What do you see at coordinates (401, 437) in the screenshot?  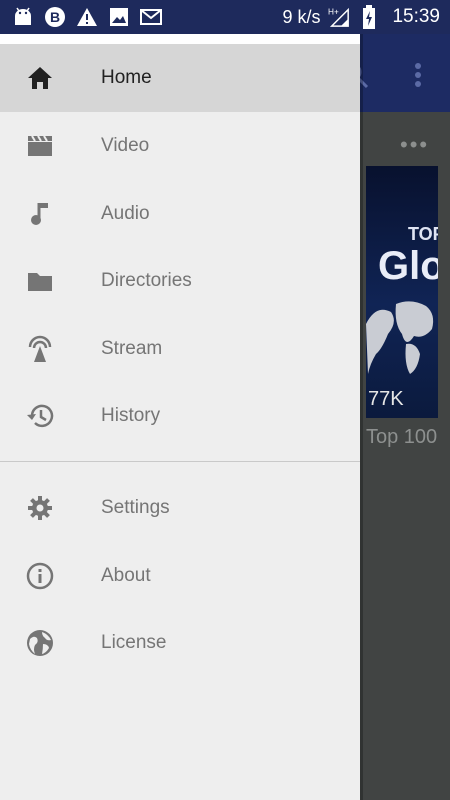 I see `video-title: Top 100` at bounding box center [401, 437].